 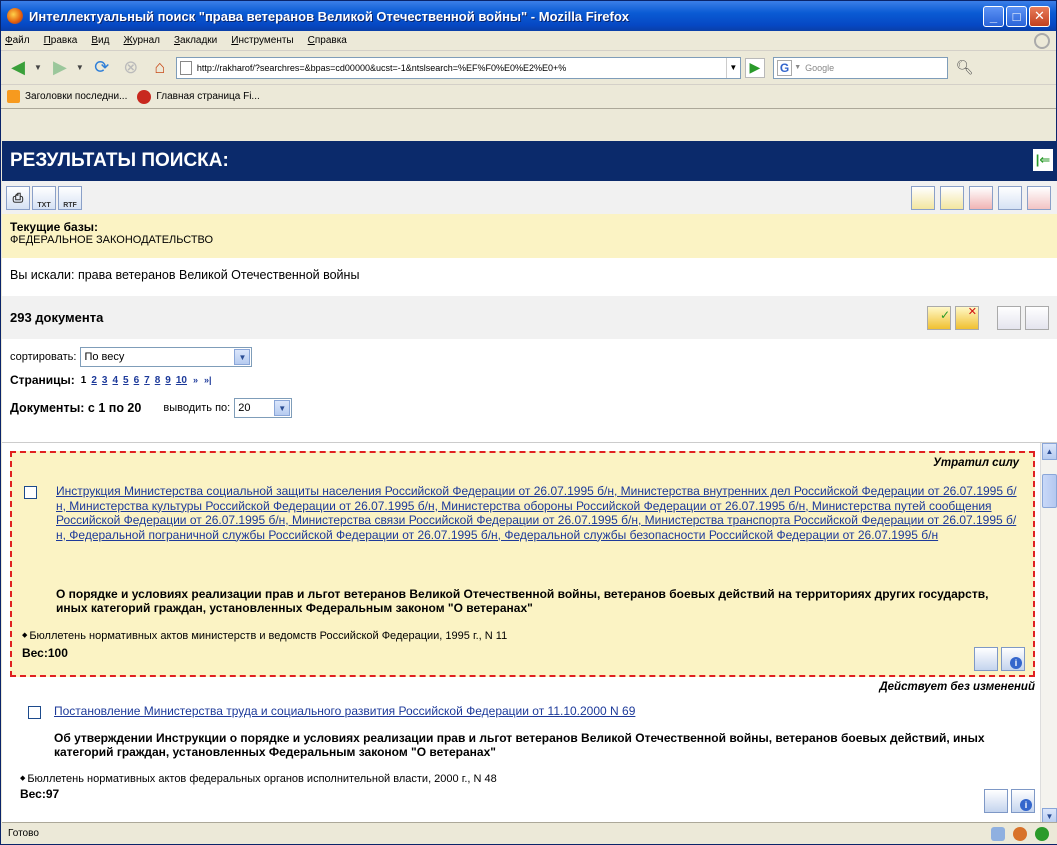 I want to click on bases-value: ФЕДЕРАЛЬНОЕ ЗАКОНОДАТЕЛЬСТВО, so click(x=112, y=240).